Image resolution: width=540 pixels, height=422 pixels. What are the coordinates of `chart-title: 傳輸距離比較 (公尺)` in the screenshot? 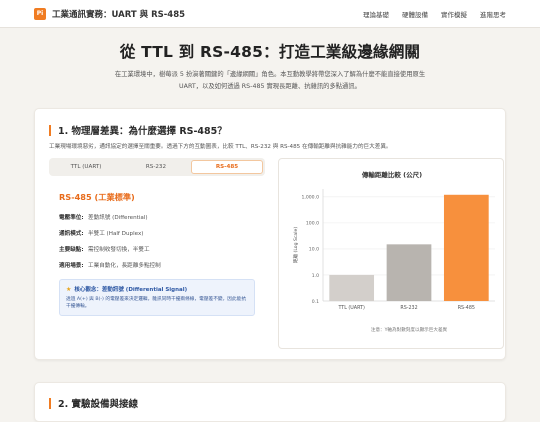 It's located at (391, 174).